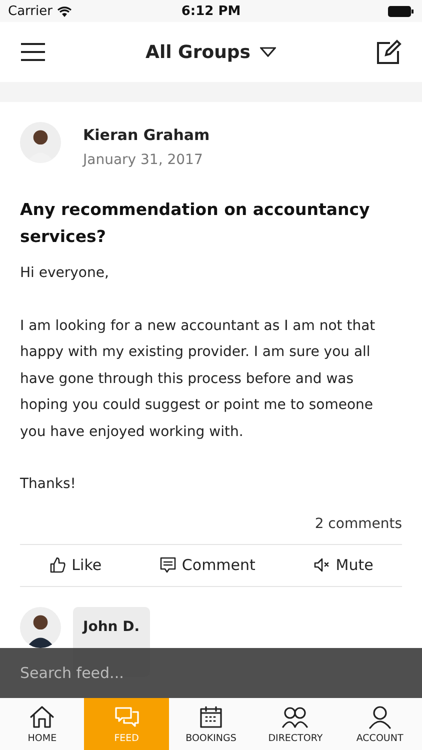  I want to click on status-time: 6:12 PM, so click(211, 11).